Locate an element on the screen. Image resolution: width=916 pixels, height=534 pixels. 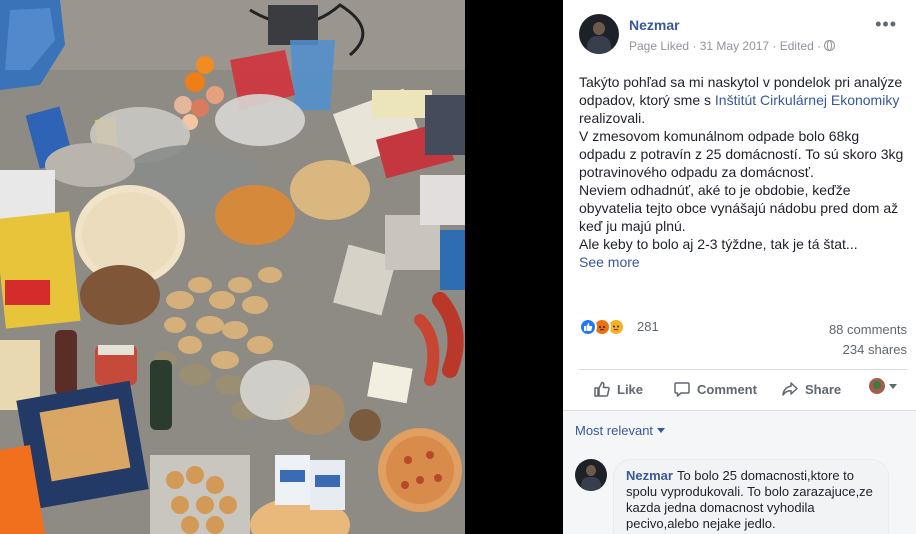
see-more-link: See more is located at coordinates (609, 262).